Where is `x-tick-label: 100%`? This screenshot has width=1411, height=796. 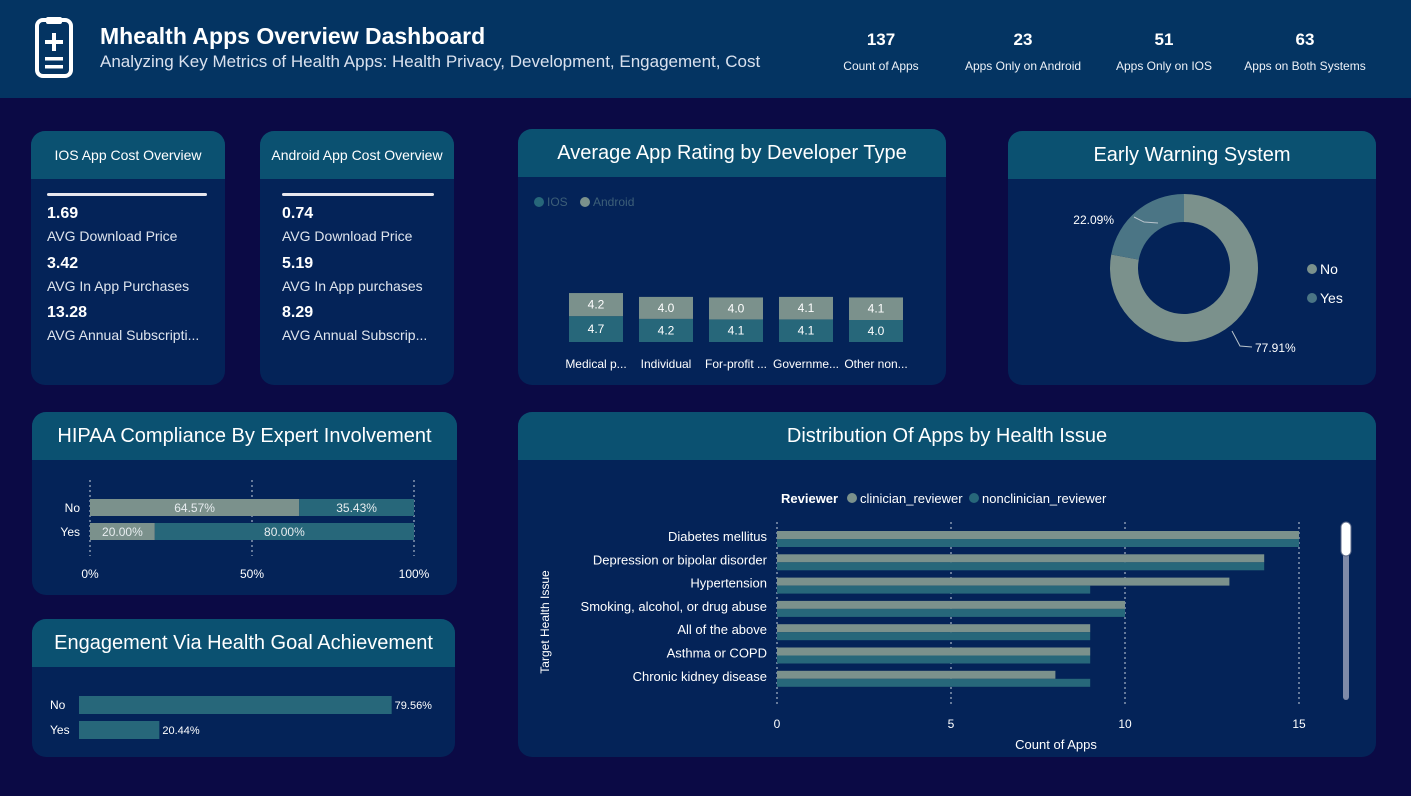 x-tick-label: 100% is located at coordinates (414, 574).